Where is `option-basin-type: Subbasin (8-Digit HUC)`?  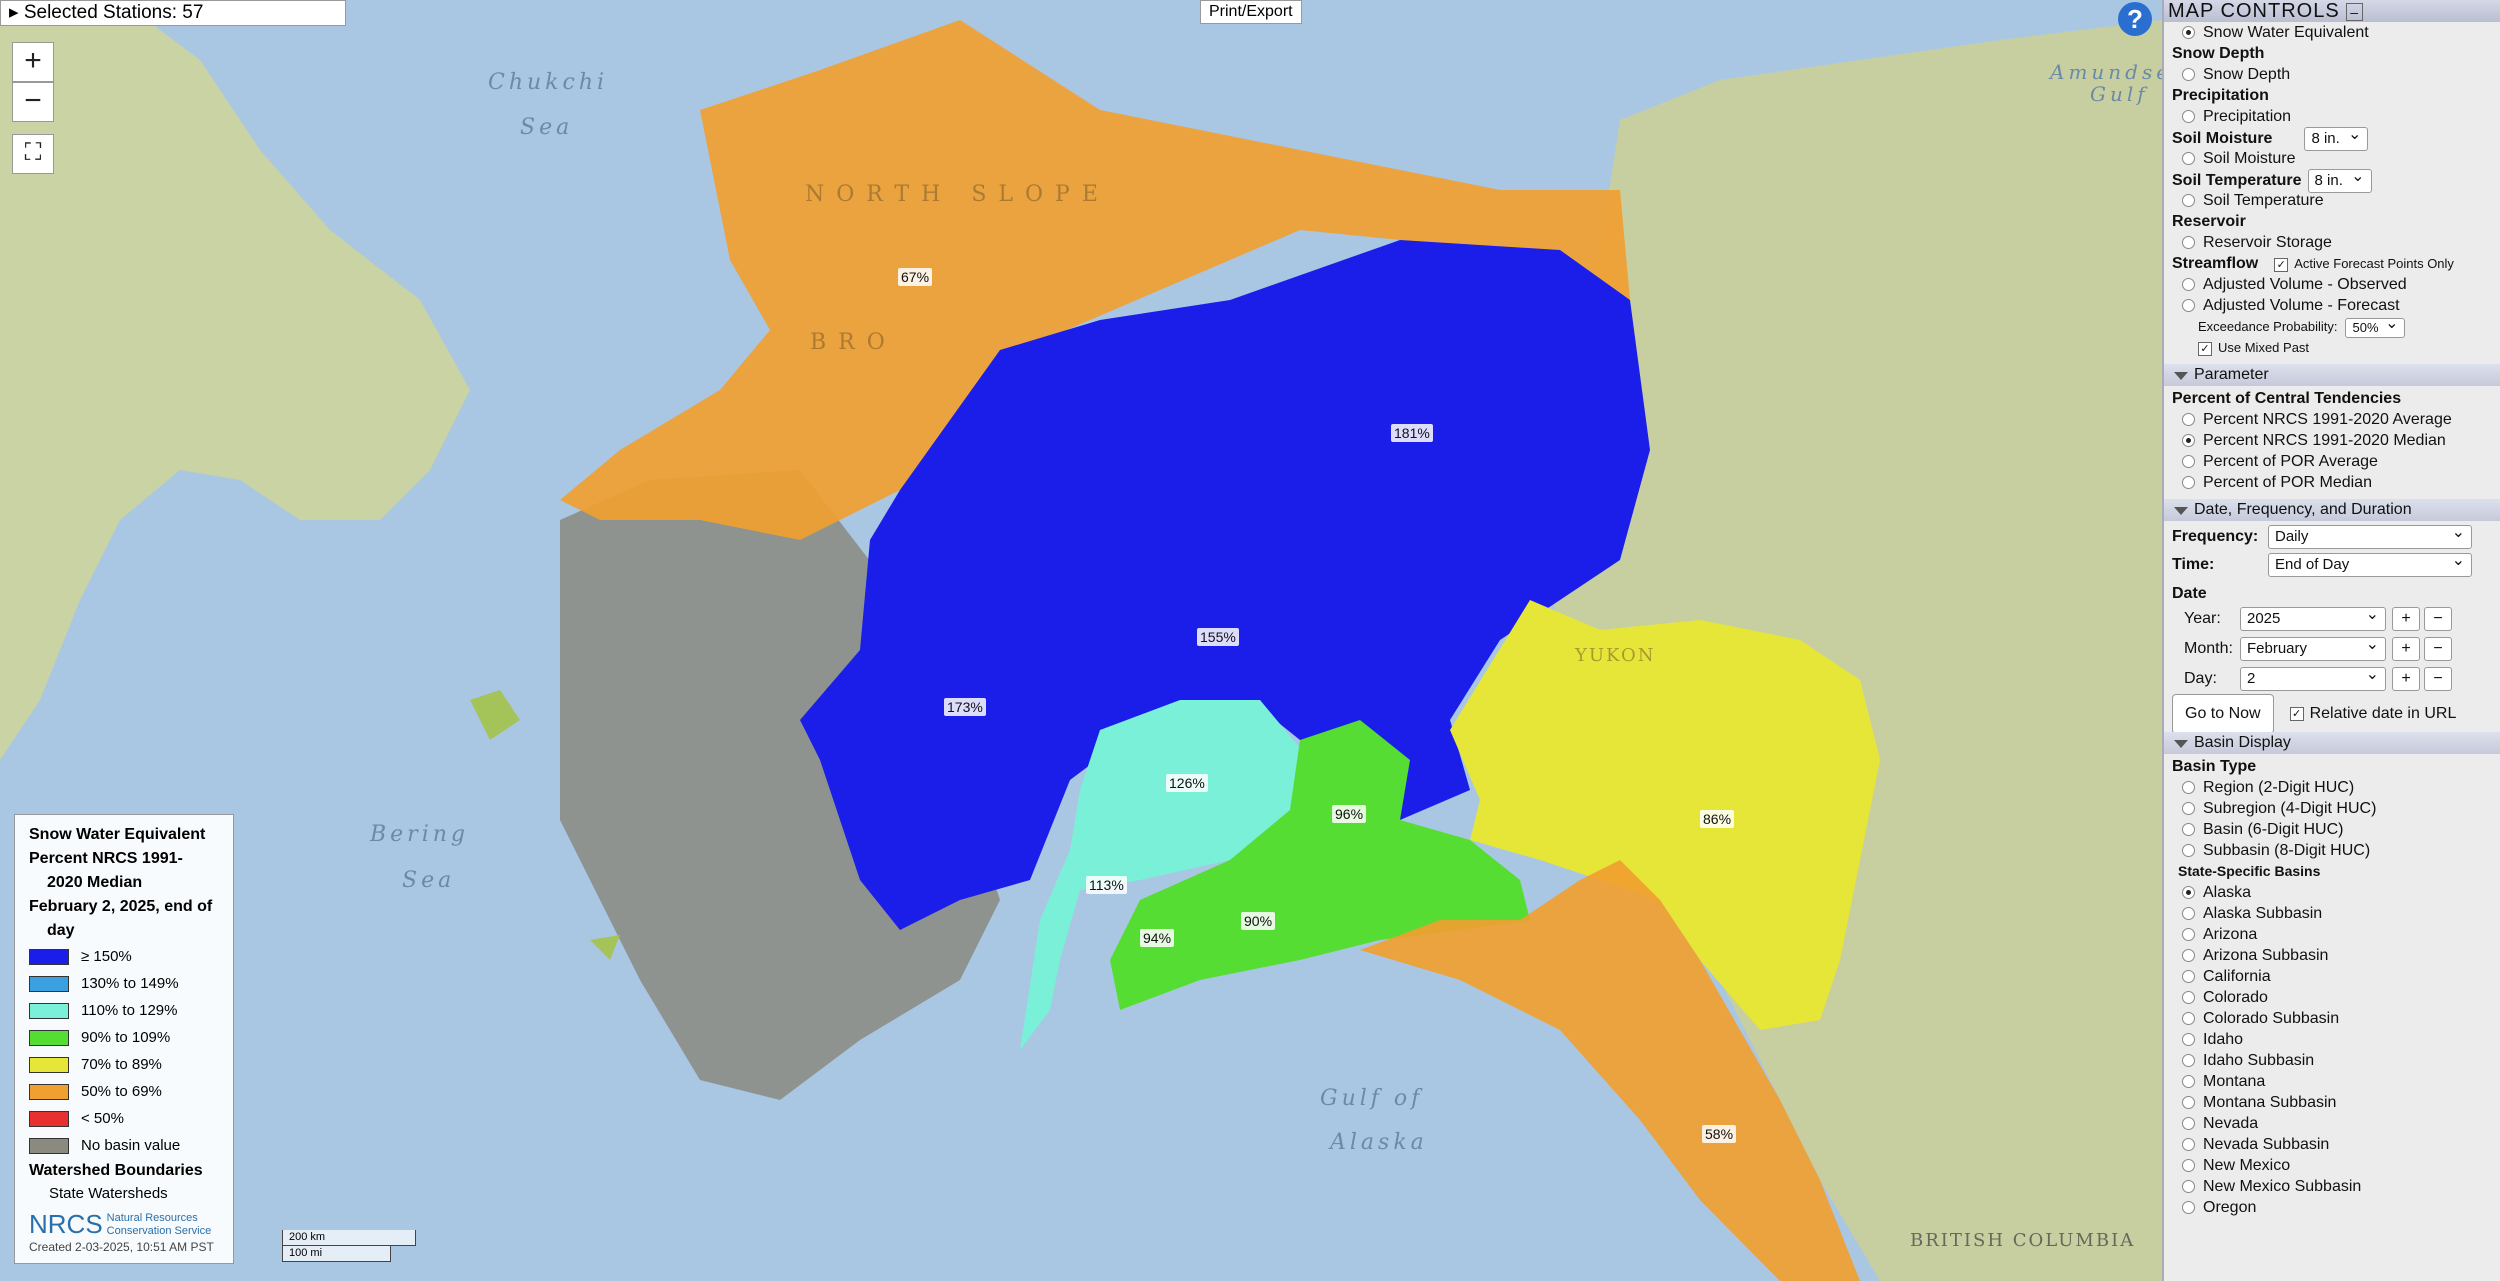
option-basin-type: Subbasin (8-Digit HUC) is located at coordinates (2332, 850).